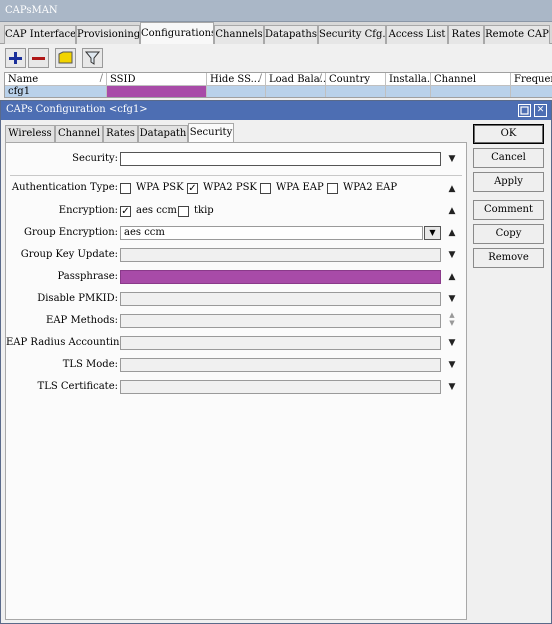 The height and width of the screenshot is (624, 552). What do you see at coordinates (82, 320) in the screenshot?
I see `eap-methods-label: EAP Methods:` at bounding box center [82, 320].